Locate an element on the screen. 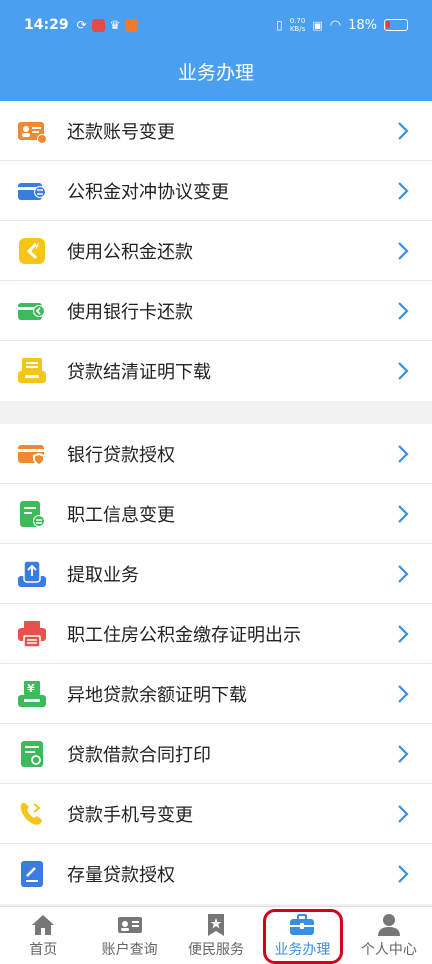  tab-home: 首页 is located at coordinates (43, 935).